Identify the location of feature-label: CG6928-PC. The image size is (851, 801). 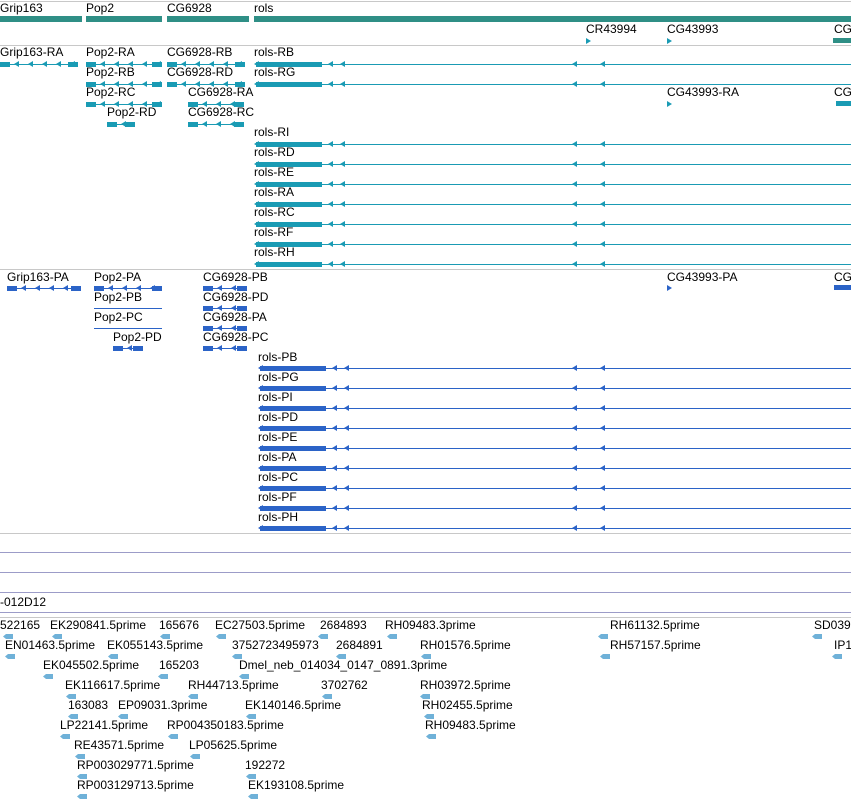
(235, 337).